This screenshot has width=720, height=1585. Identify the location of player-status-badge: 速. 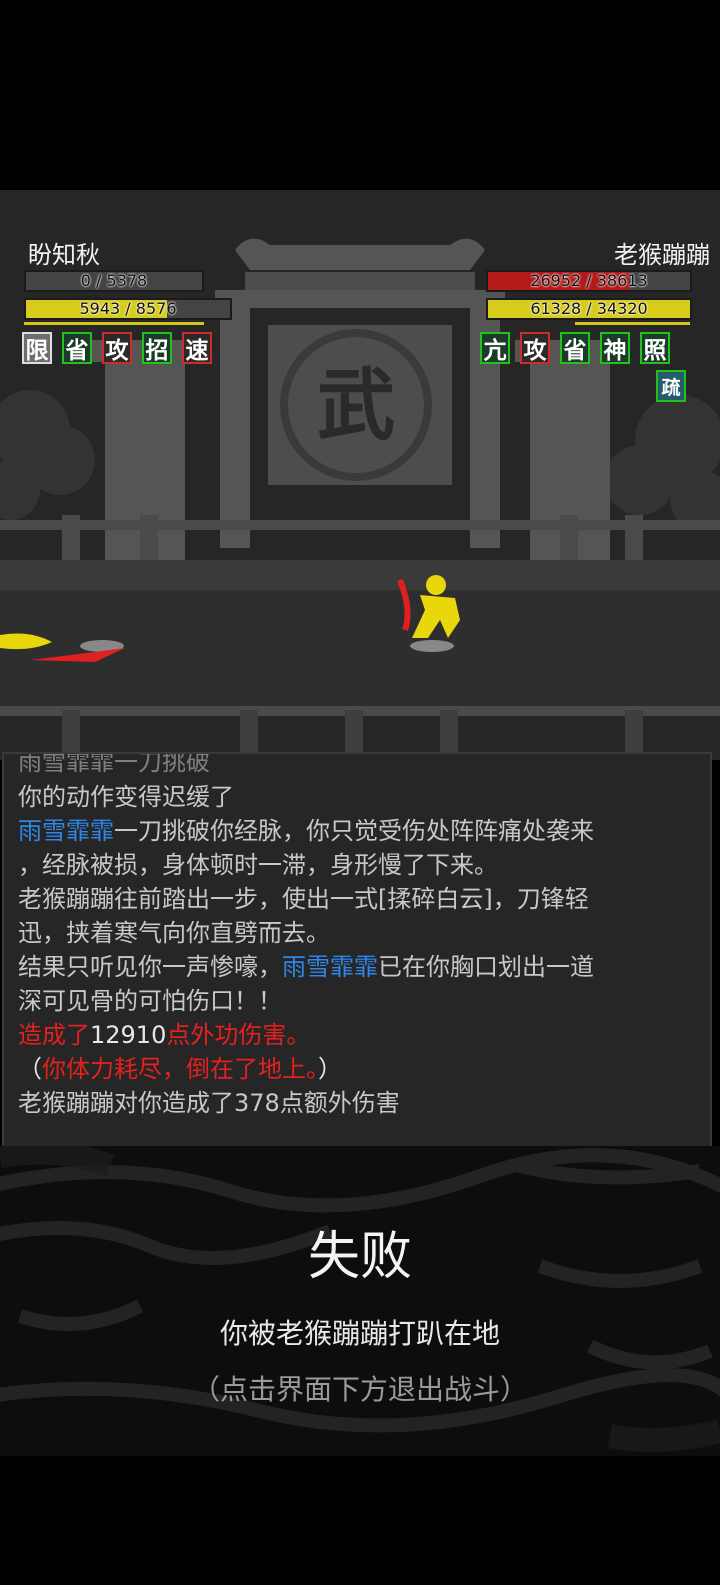
(197, 348).